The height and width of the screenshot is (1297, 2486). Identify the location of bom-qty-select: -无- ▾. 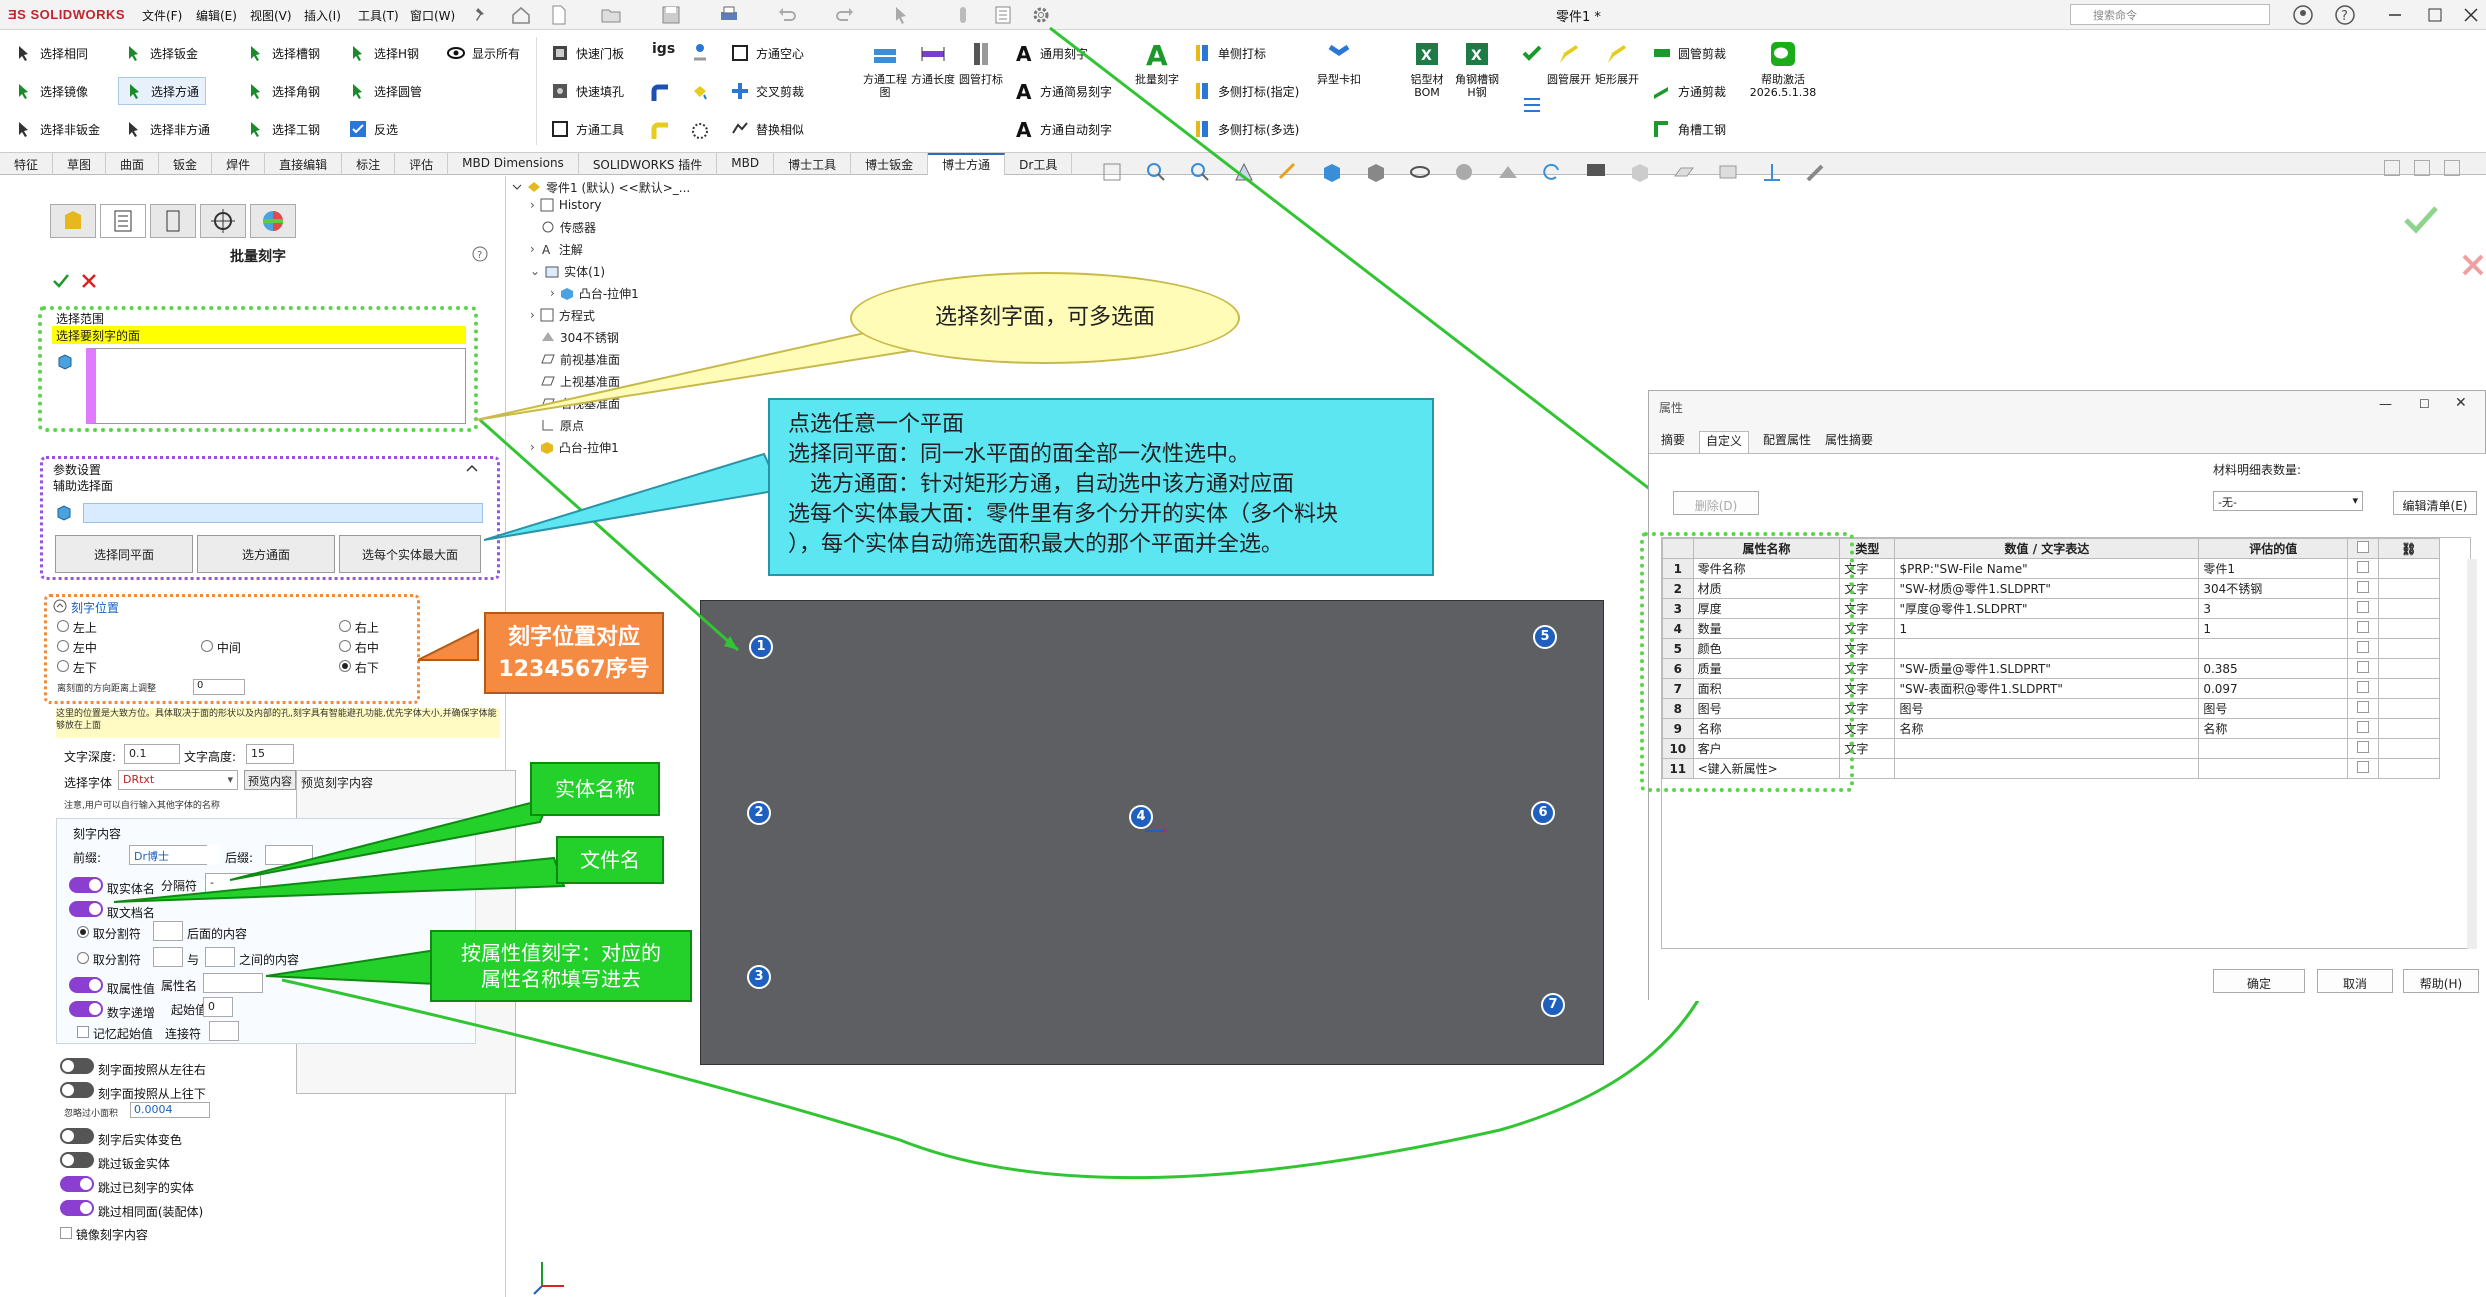
(2288, 501).